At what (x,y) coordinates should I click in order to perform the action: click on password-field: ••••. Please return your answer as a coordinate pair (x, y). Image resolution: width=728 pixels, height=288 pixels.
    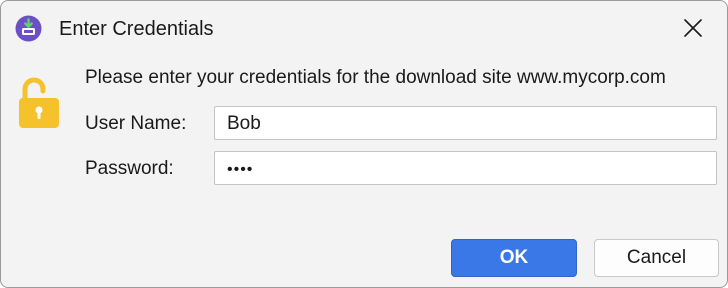
    Looking at the image, I should click on (465, 168).